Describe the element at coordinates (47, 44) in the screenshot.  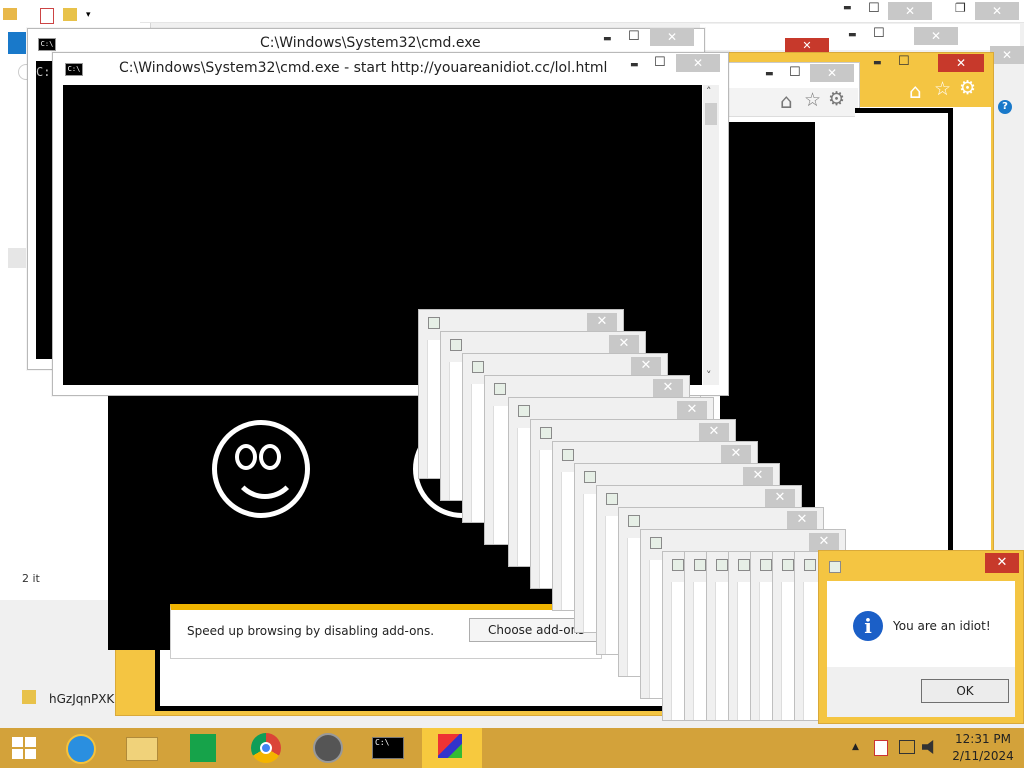
I see `cmd-icon: C:\` at that location.